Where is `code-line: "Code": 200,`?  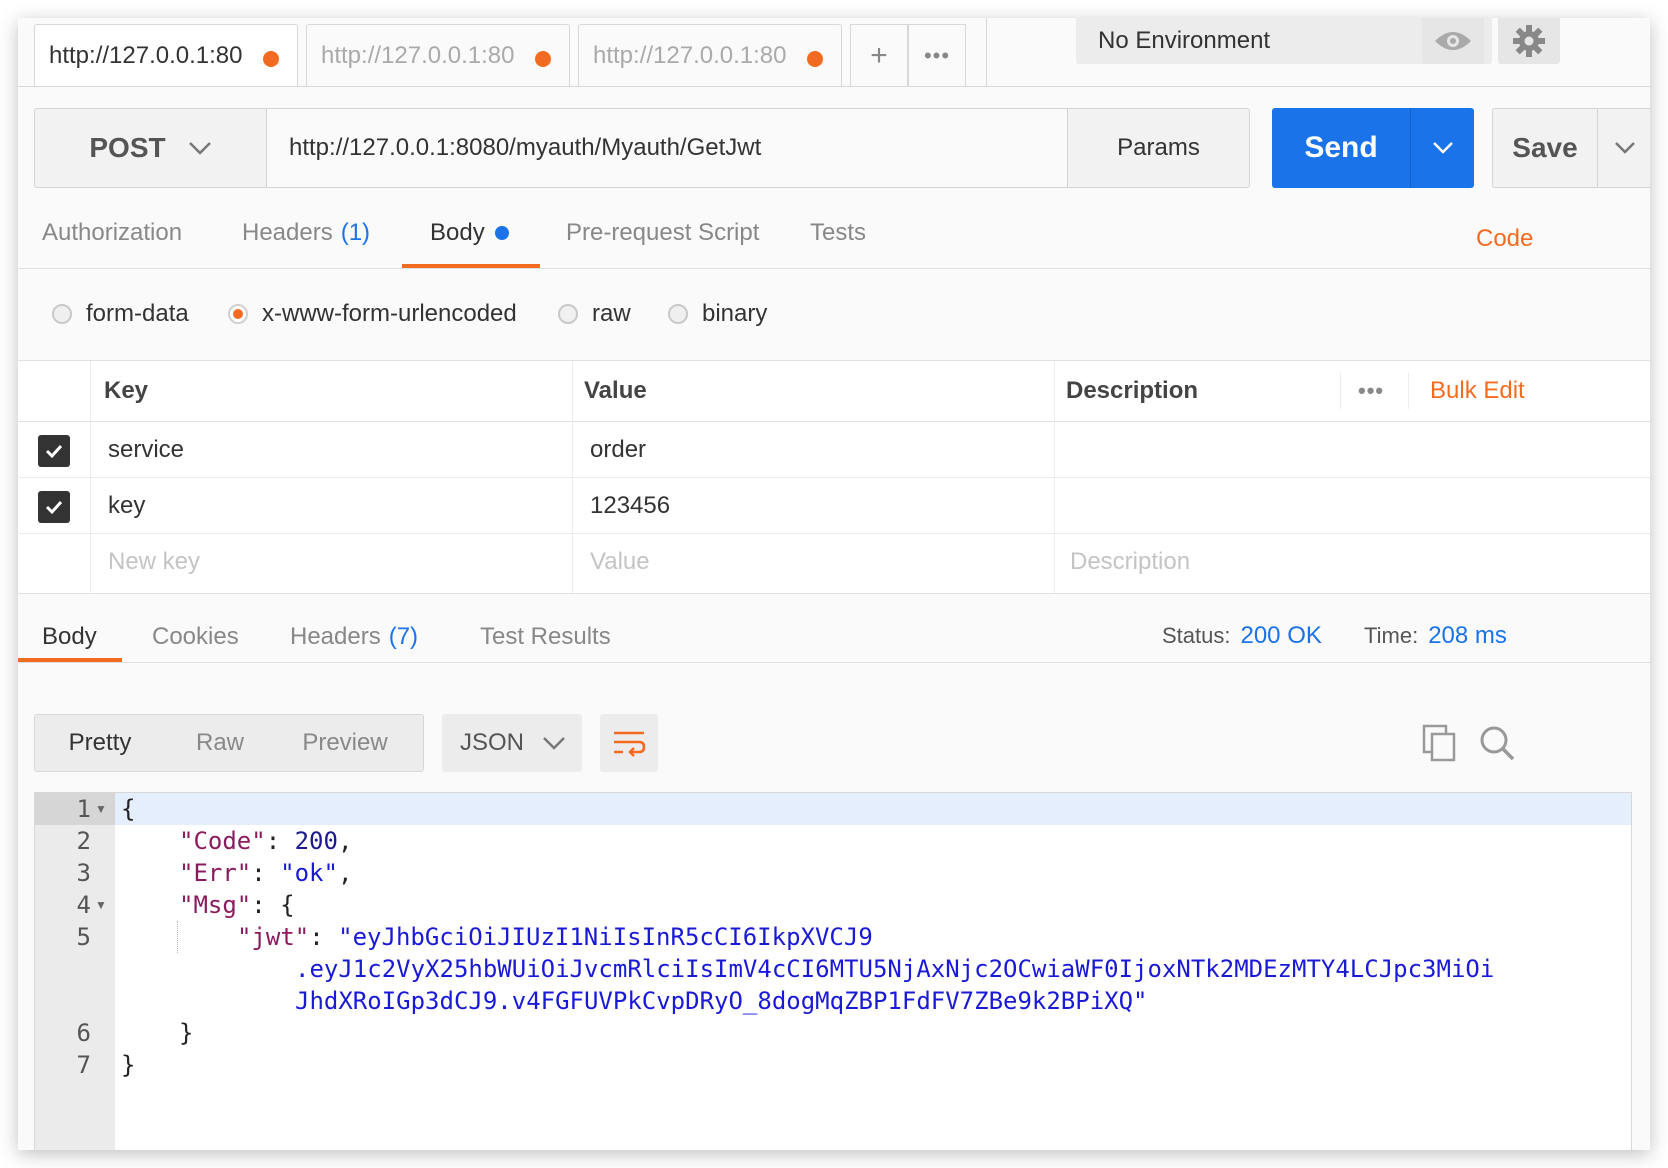
code-line: "Code": 200, is located at coordinates (266, 841).